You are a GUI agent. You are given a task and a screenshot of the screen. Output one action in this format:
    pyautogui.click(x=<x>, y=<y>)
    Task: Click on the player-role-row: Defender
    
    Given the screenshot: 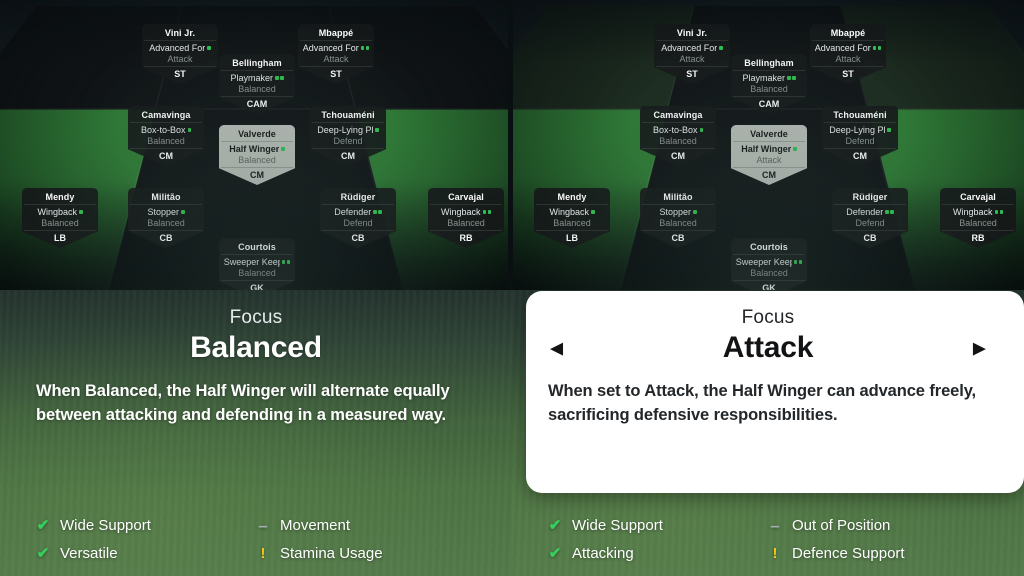 What is the action you would take?
    pyautogui.click(x=358, y=211)
    